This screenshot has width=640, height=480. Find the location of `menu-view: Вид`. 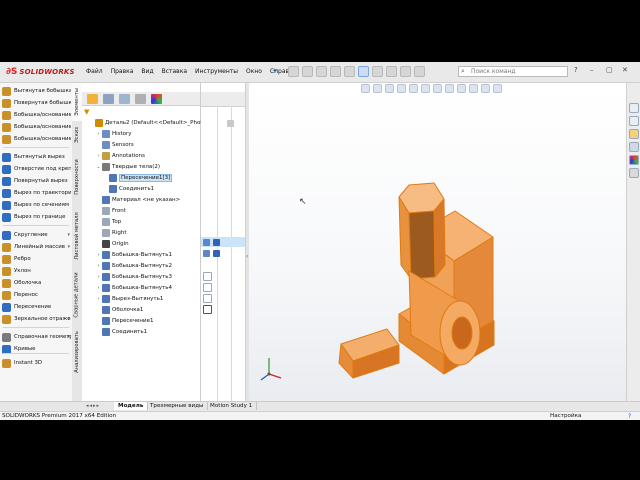

menu-view: Вид is located at coordinates (147, 71).